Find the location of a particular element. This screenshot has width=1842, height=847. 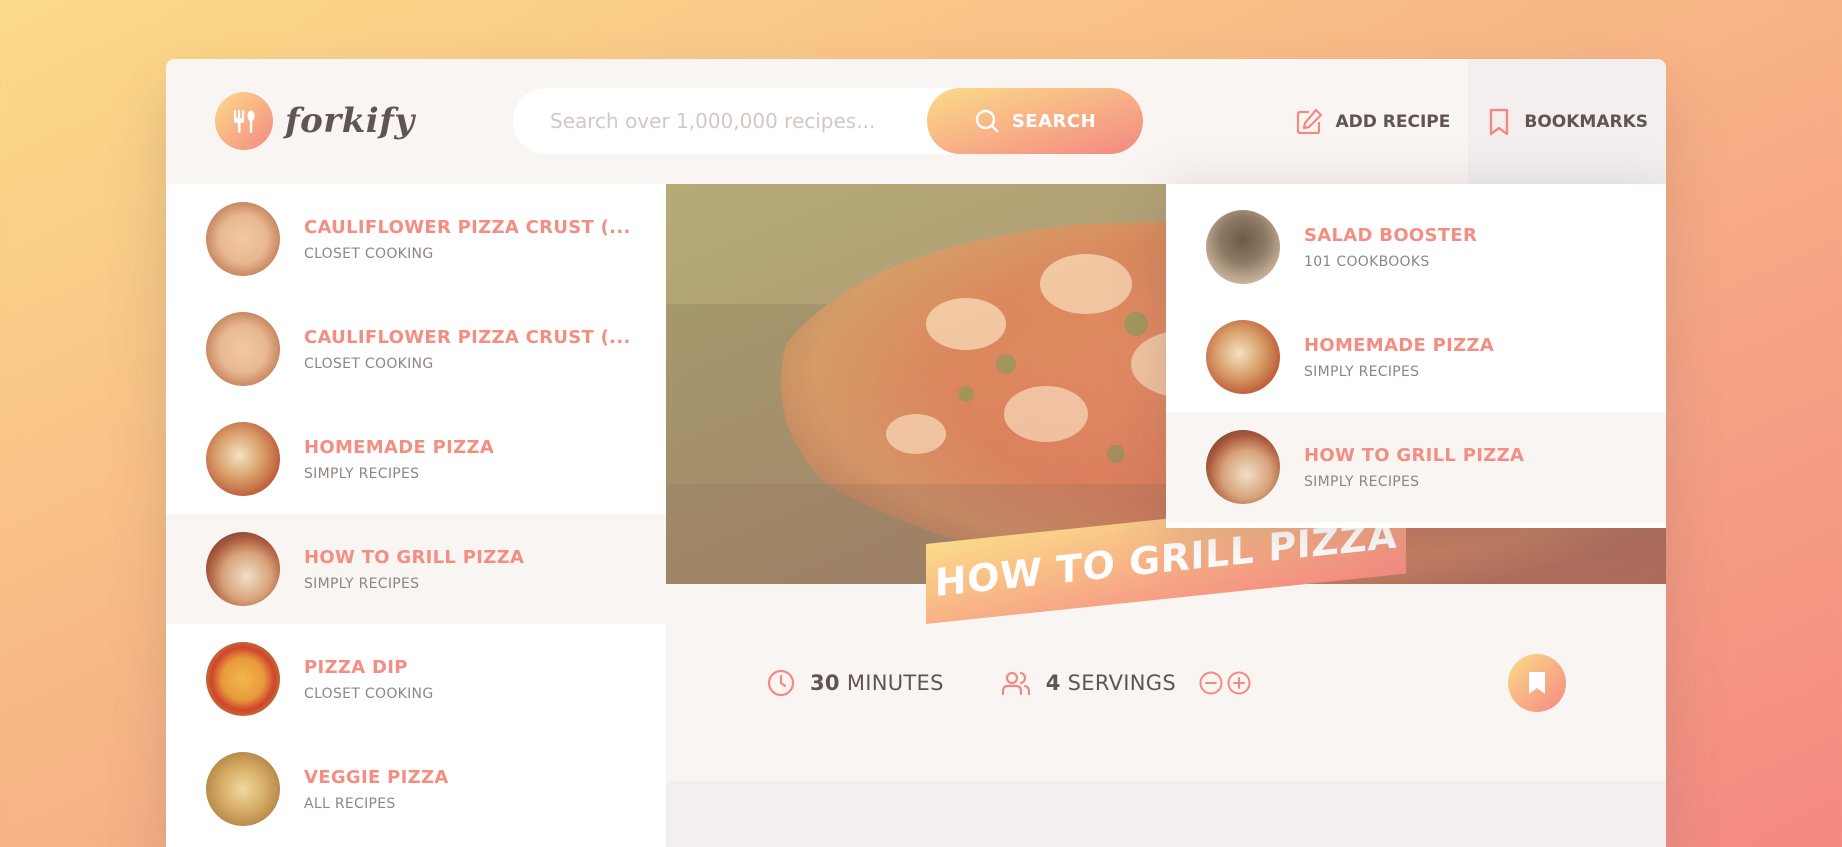

result-item: HOMEMADE PIZZA SIMPLY RECIPES is located at coordinates (416, 459).